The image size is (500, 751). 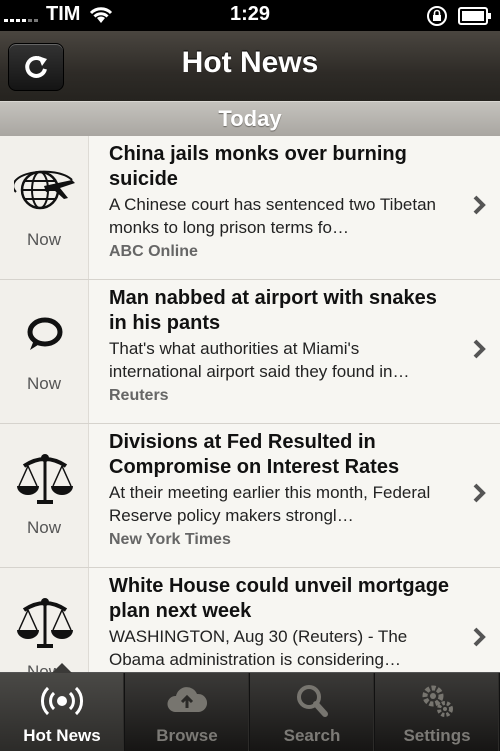 What do you see at coordinates (437, 701) in the screenshot?
I see `gears-icon` at bounding box center [437, 701].